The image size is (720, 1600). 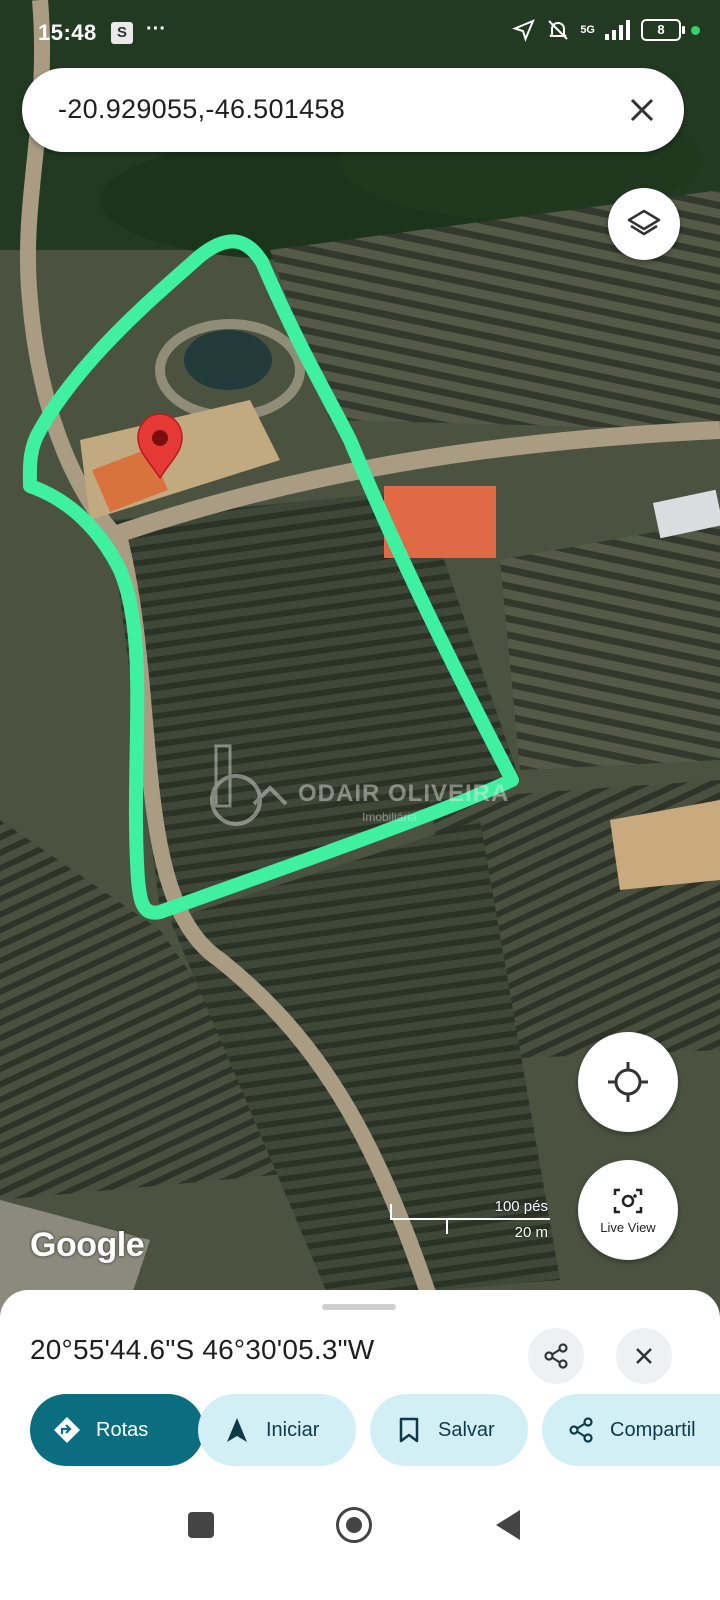 What do you see at coordinates (508, 1525) in the screenshot?
I see `back-icon` at bounding box center [508, 1525].